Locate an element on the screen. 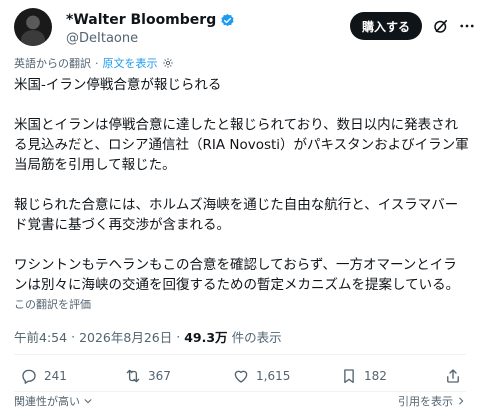 This screenshot has width=480, height=410. tweet-time: 午前4:54 is located at coordinates (40, 336).